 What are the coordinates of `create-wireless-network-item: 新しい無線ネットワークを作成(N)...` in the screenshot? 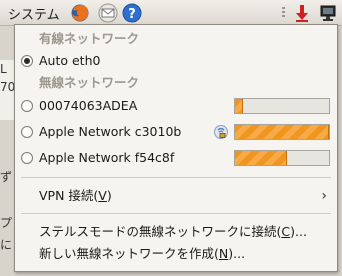 It's located at (176, 254).